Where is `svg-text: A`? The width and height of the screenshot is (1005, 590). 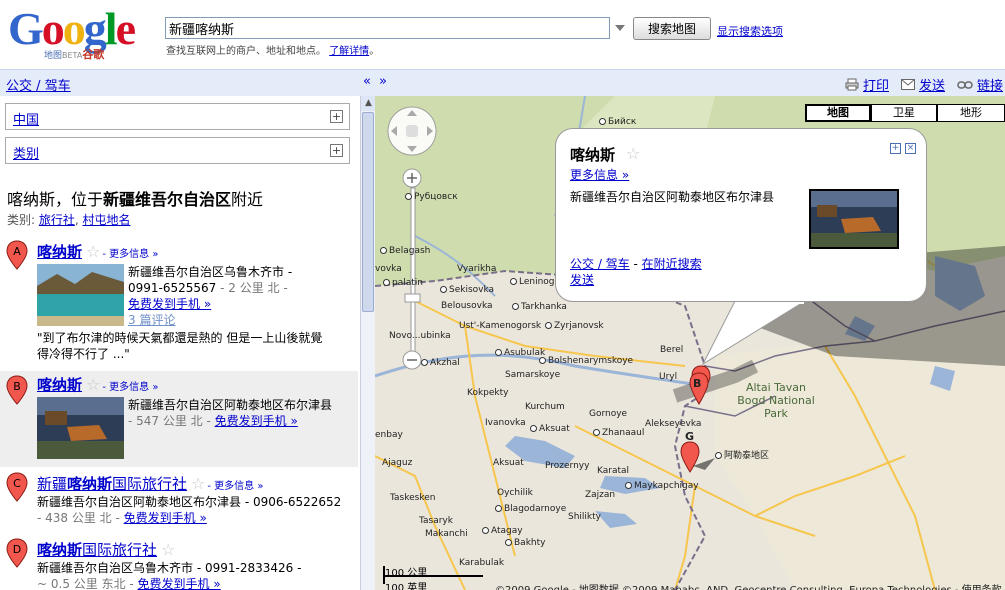 svg-text: A is located at coordinates (17, 251).